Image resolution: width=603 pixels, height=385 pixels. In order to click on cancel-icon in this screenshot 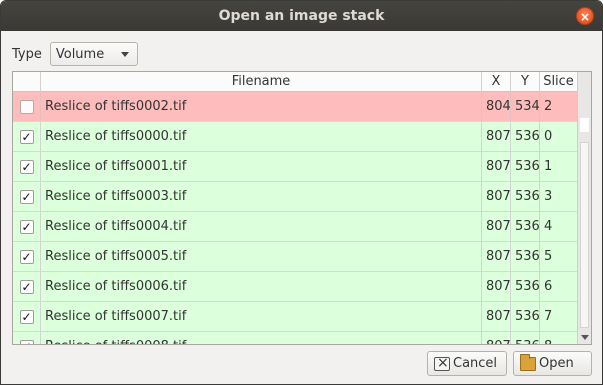, I will do `click(442, 363)`.